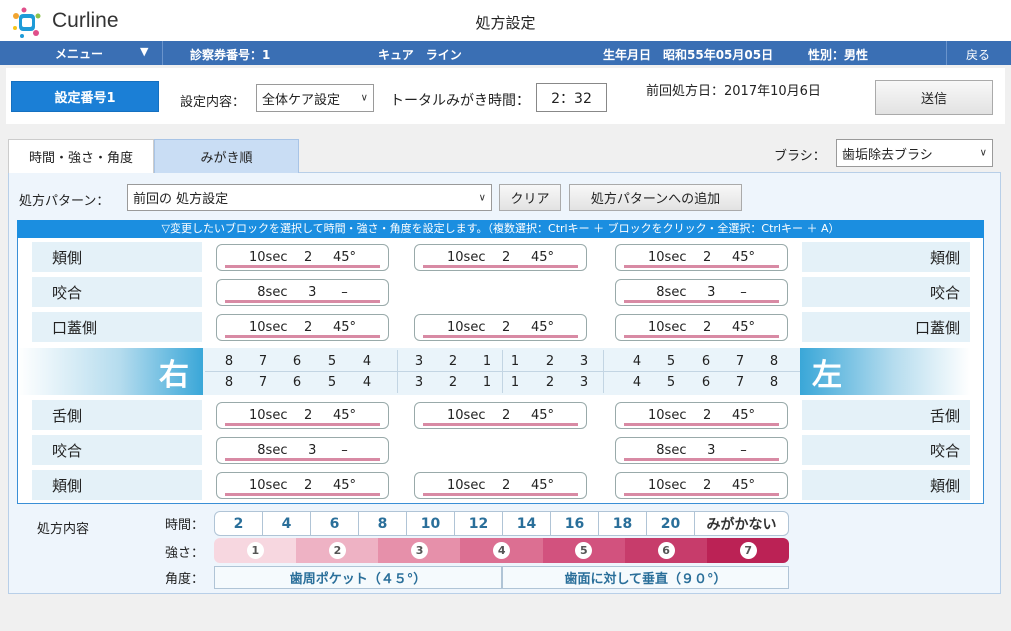  I want to click on time-option-10: みがかない, so click(741, 523).